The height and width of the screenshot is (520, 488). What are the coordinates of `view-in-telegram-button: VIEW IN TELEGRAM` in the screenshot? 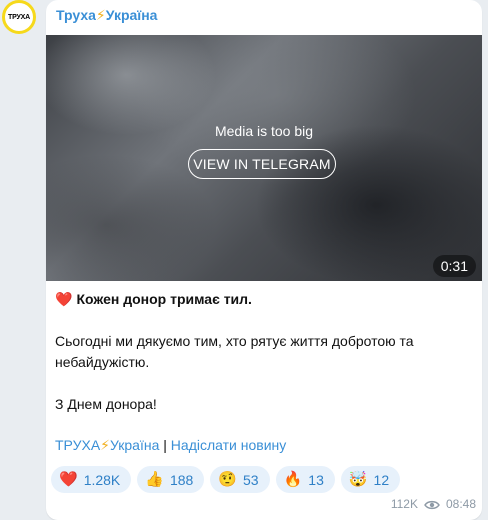 It's located at (262, 164).